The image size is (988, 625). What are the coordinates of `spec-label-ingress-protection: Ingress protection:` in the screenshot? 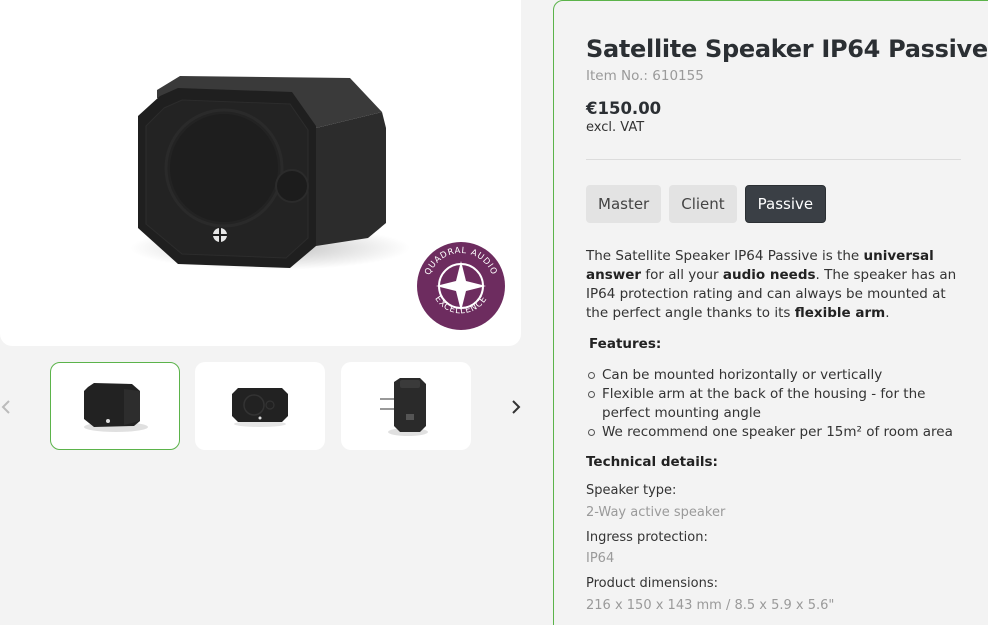 It's located at (647, 537).